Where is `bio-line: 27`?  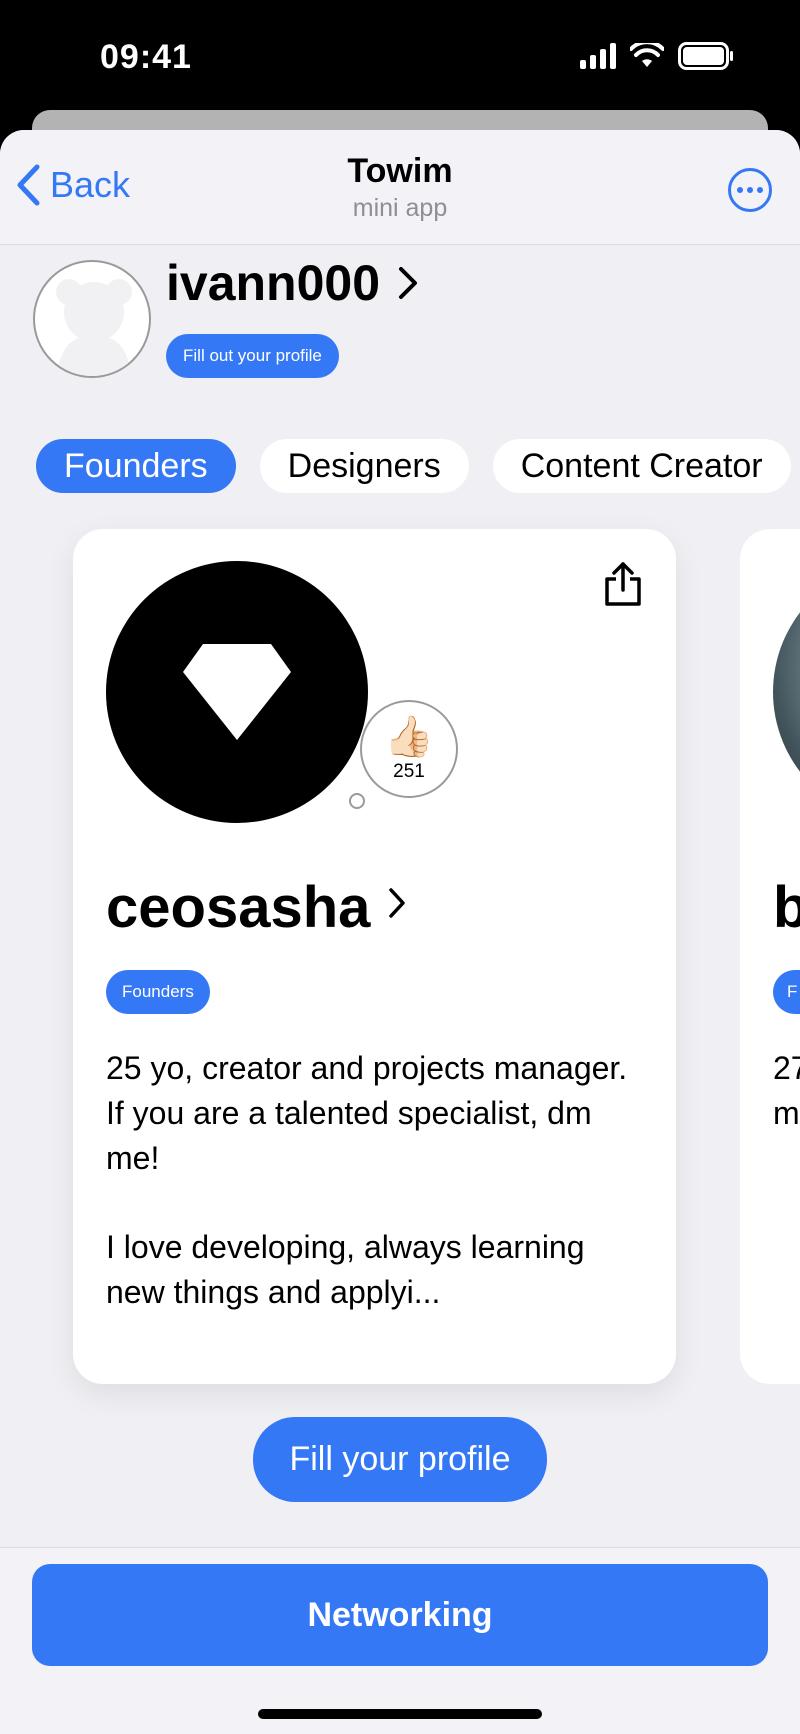
bio-line: 27 is located at coordinates (786, 1068).